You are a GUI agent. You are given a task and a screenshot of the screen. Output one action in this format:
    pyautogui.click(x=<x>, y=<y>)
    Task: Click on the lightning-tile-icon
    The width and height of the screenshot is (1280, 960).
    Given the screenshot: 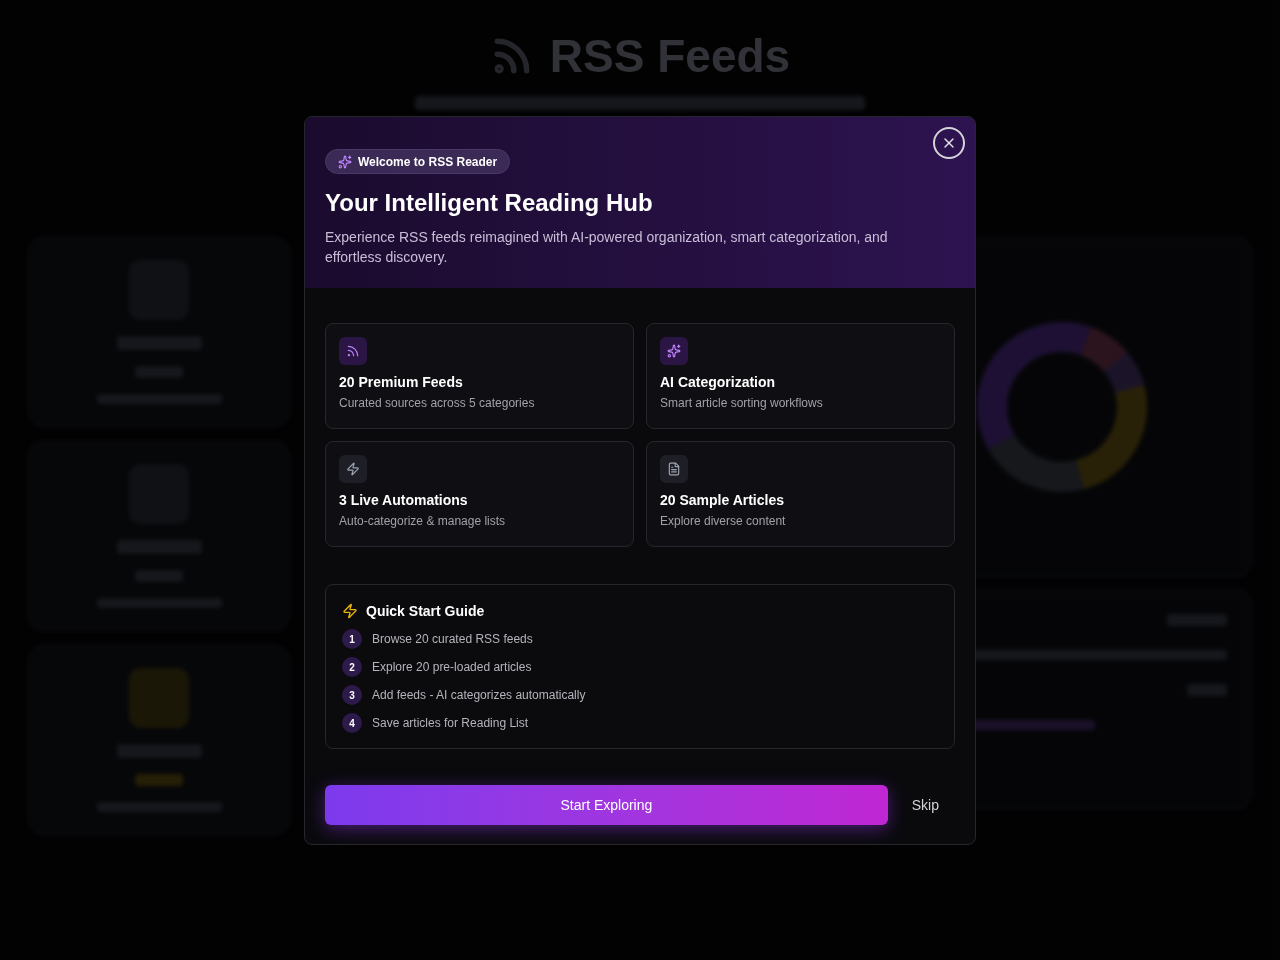 What is the action you would take?
    pyautogui.click(x=353, y=469)
    